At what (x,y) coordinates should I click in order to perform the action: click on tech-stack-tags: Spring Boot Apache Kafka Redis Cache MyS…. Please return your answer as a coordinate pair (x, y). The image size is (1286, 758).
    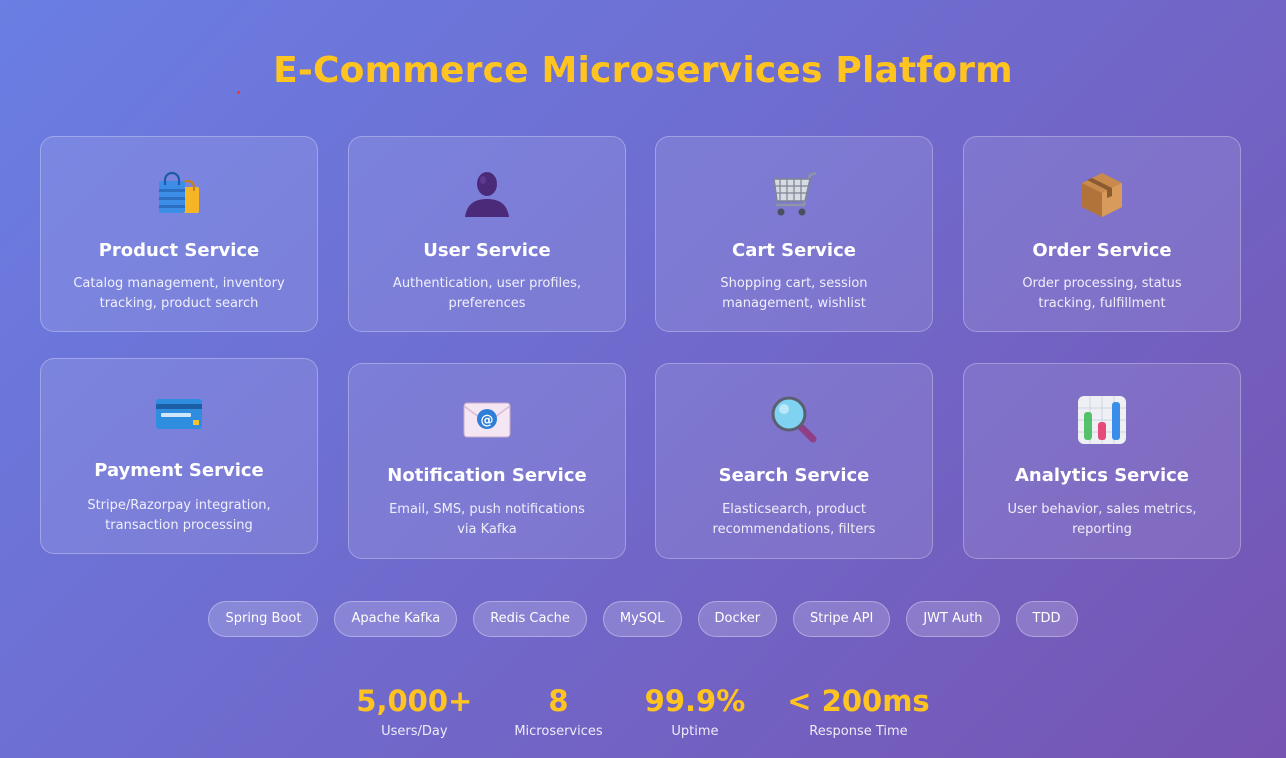
    Looking at the image, I should click on (643, 619).